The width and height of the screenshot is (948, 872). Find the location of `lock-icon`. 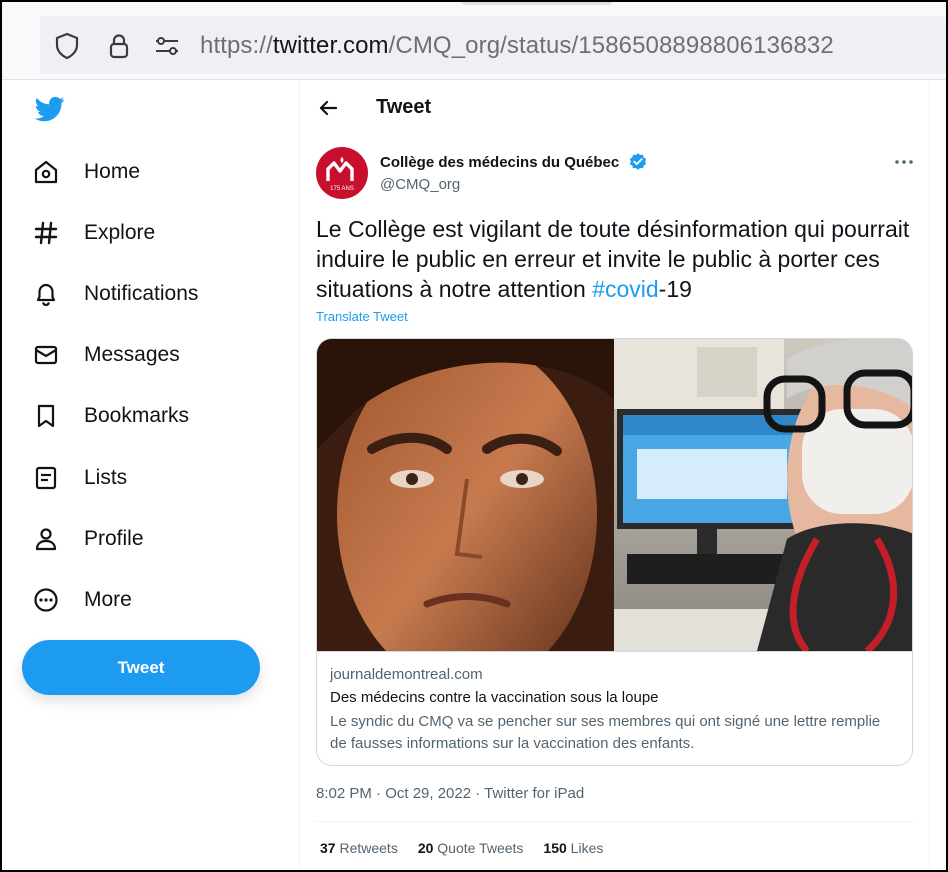

lock-icon is located at coordinates (119, 46).